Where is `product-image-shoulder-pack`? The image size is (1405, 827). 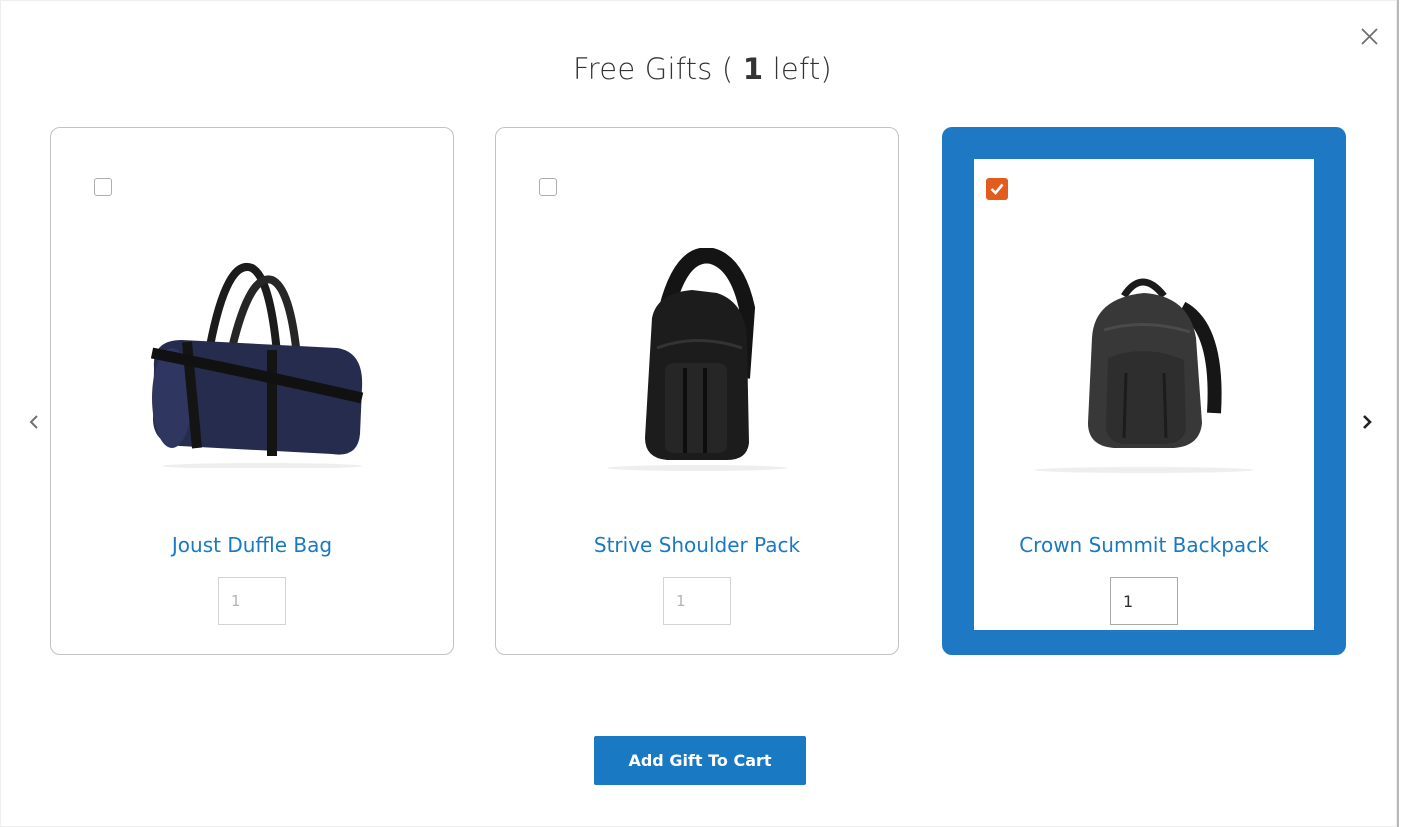 product-image-shoulder-pack is located at coordinates (697, 362).